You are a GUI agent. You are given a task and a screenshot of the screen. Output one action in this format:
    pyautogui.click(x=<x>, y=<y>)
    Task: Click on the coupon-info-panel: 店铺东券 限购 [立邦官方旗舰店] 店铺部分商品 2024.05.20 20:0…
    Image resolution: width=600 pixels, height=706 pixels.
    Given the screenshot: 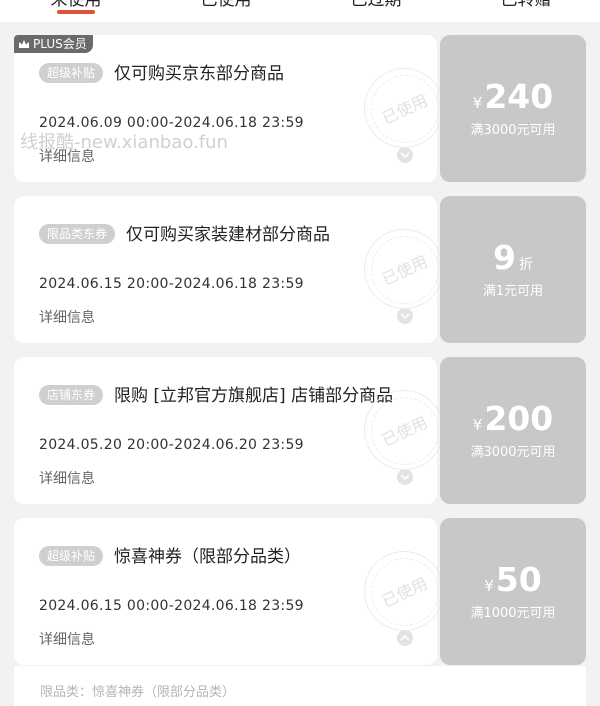 What is the action you would take?
    pyautogui.click(x=229, y=430)
    